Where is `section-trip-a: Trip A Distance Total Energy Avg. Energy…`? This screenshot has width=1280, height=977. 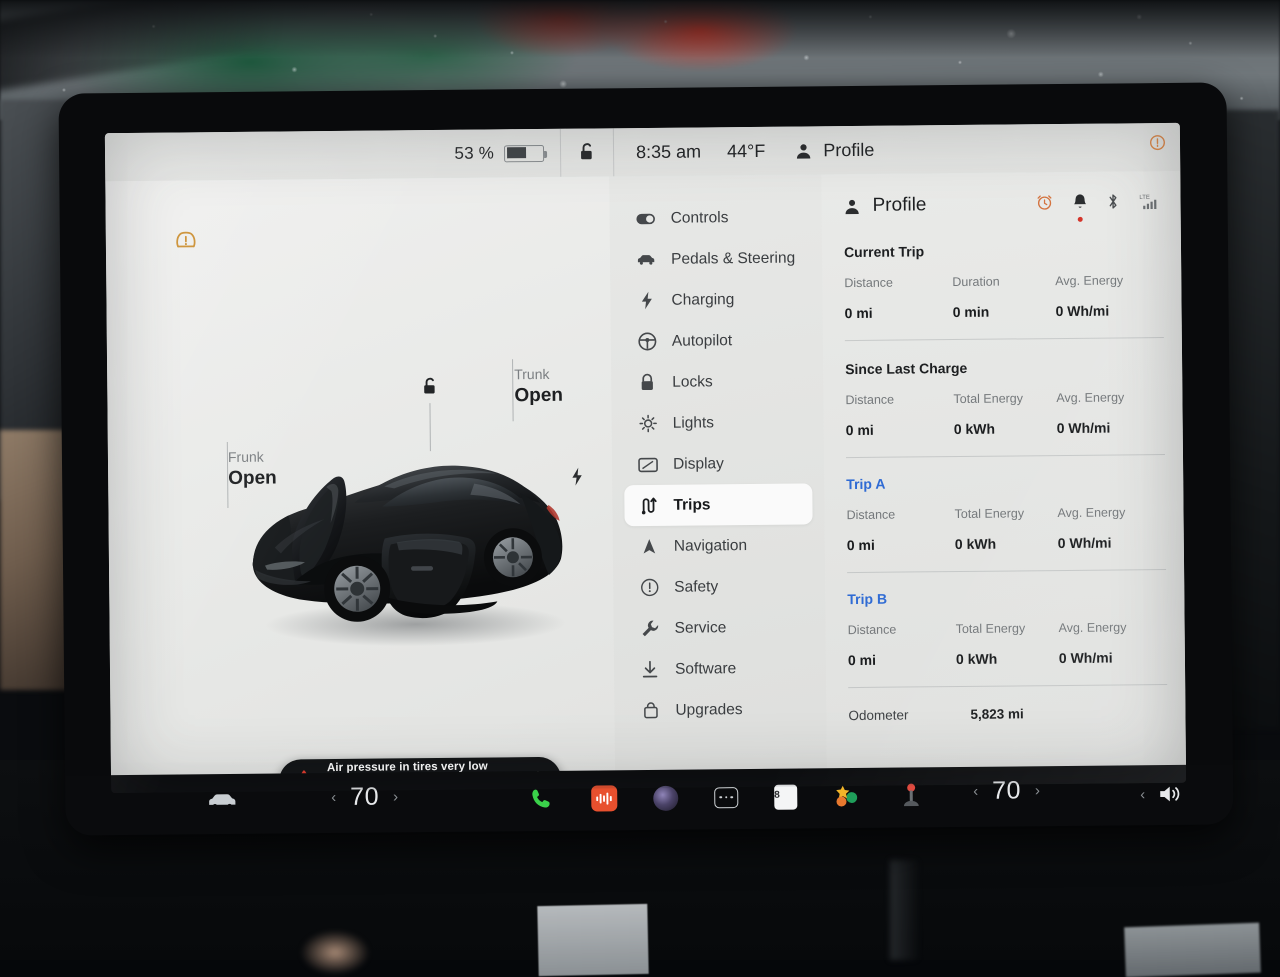
section-trip-a: Trip A Distance Total Energy Avg. Energy… is located at coordinates (1006, 514).